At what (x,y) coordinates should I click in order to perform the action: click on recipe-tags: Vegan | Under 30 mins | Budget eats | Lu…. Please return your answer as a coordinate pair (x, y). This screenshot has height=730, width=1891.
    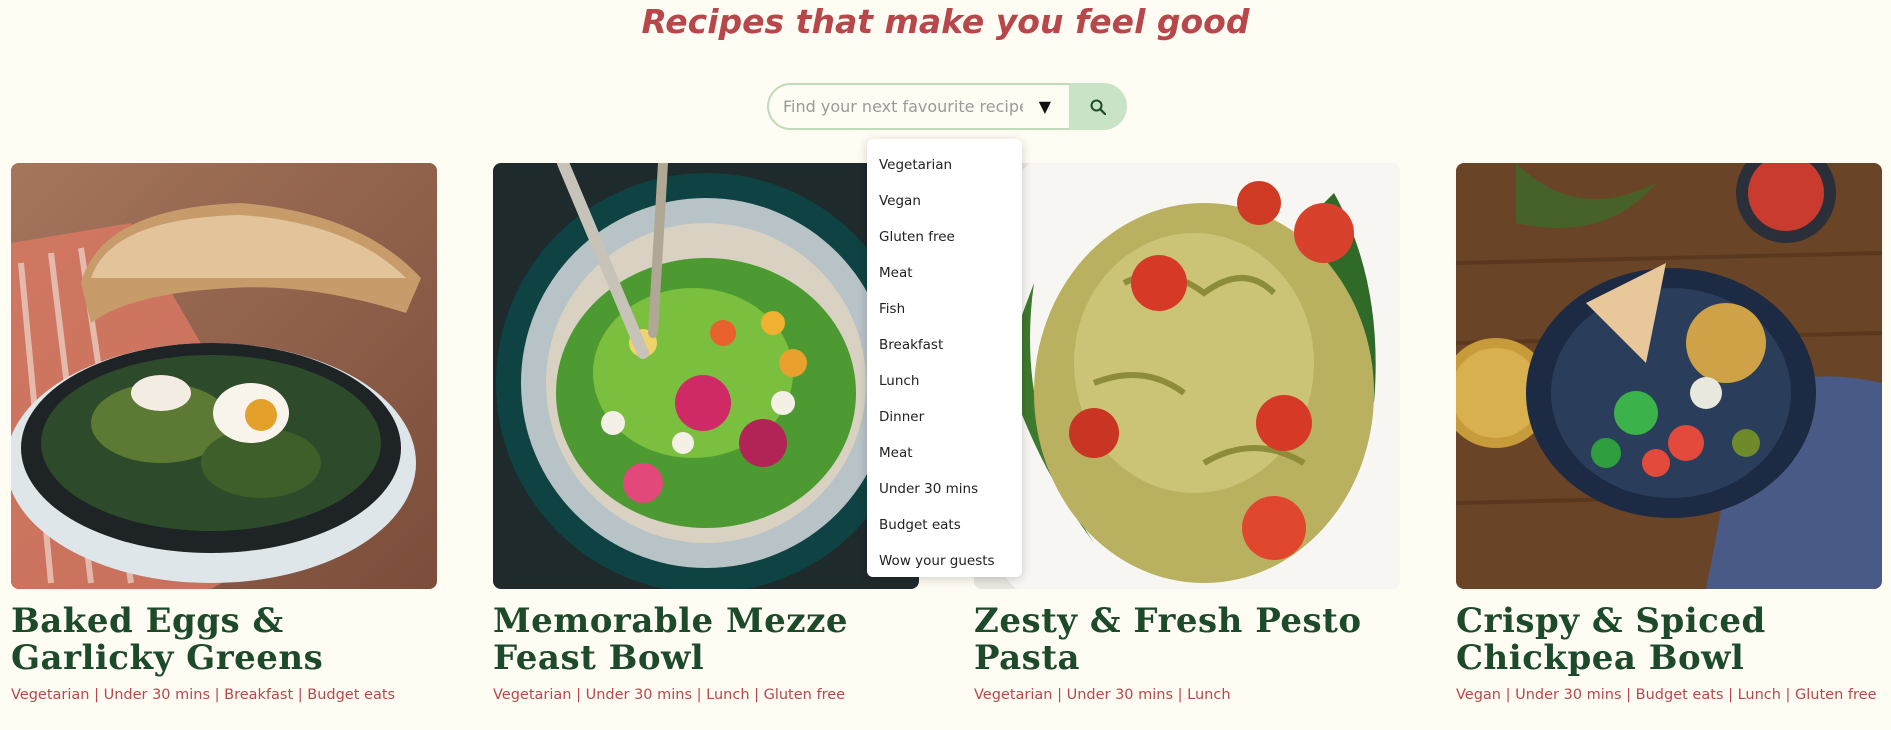
    Looking at the image, I should click on (1666, 695).